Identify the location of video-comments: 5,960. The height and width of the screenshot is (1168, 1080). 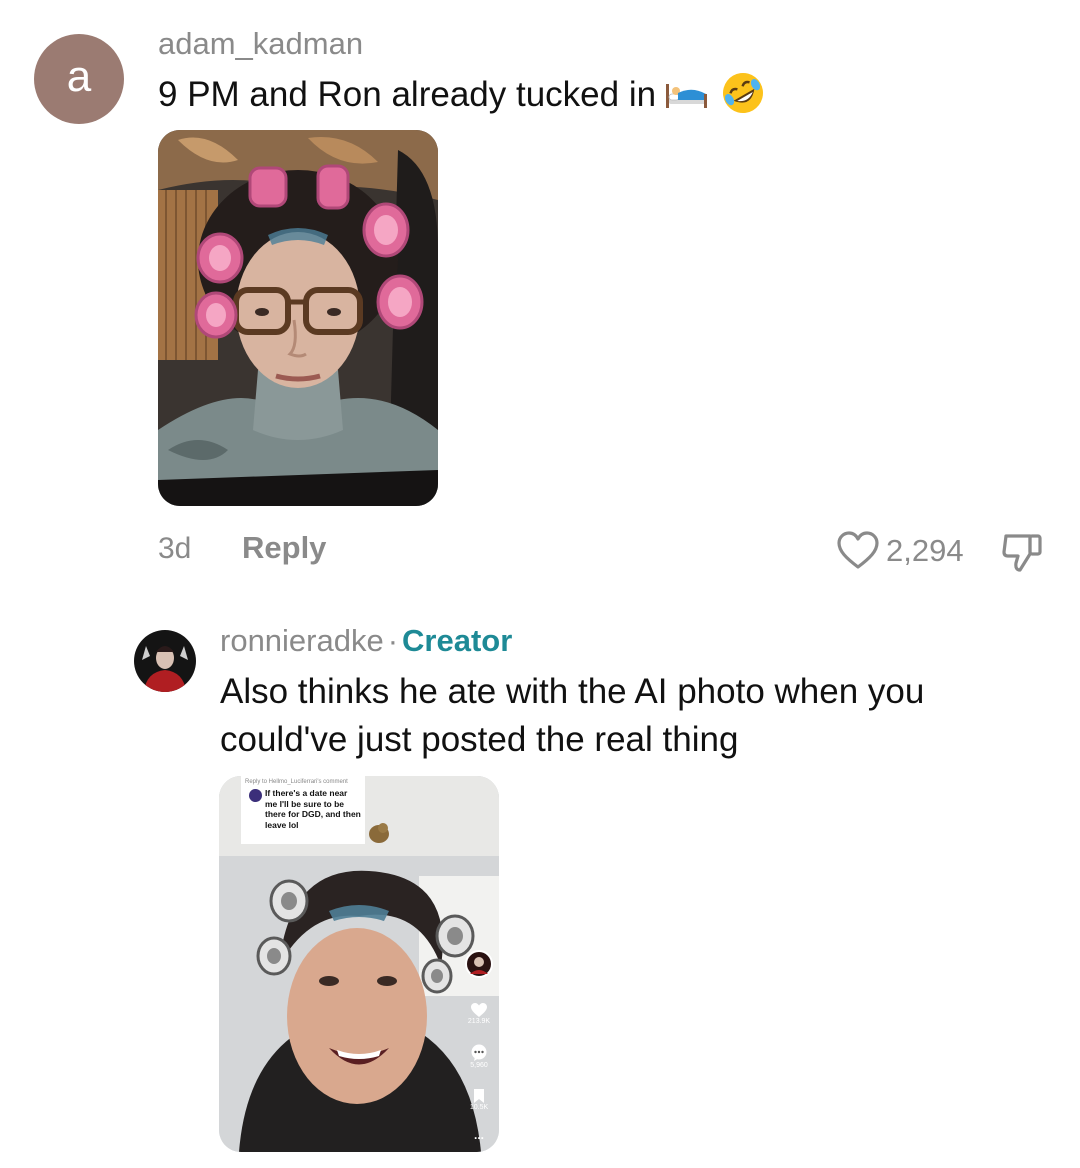
(479, 1056).